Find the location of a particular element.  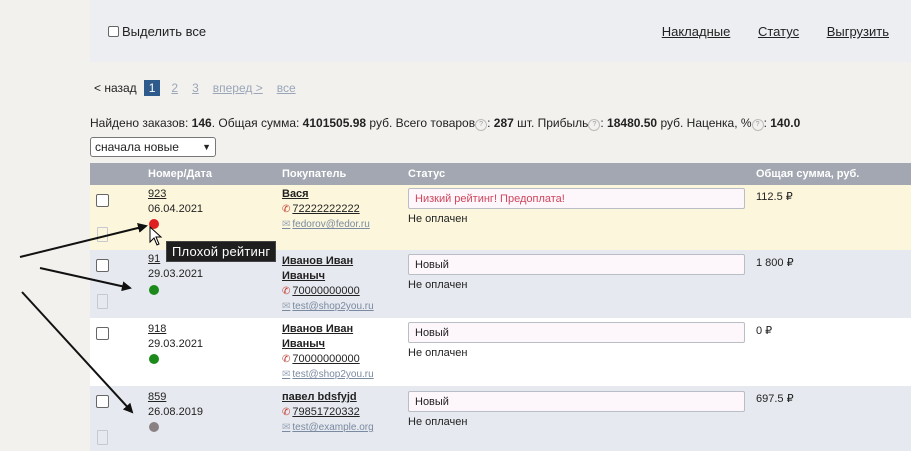

mouse-cursor-icon is located at coordinates (156, 236).